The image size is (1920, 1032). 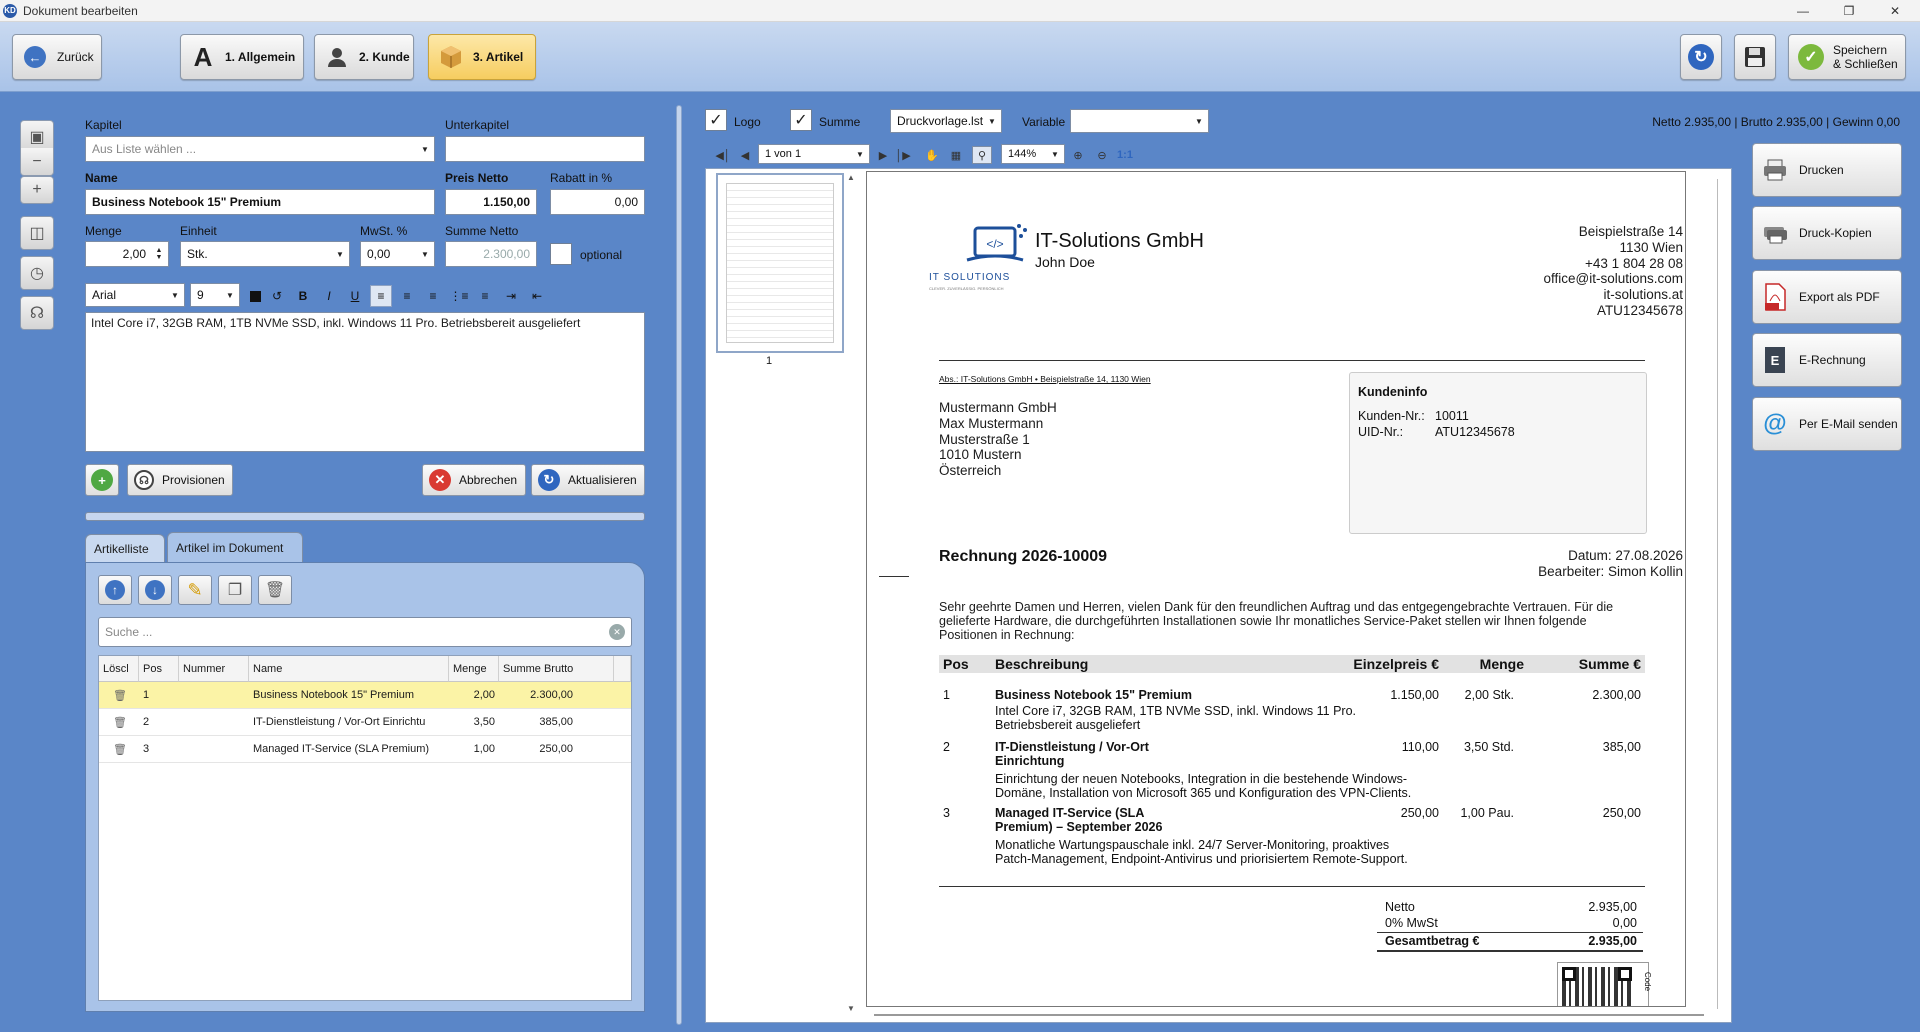 What do you see at coordinates (214, 669) in the screenshot?
I see `col-header-nummer: Nummer` at bounding box center [214, 669].